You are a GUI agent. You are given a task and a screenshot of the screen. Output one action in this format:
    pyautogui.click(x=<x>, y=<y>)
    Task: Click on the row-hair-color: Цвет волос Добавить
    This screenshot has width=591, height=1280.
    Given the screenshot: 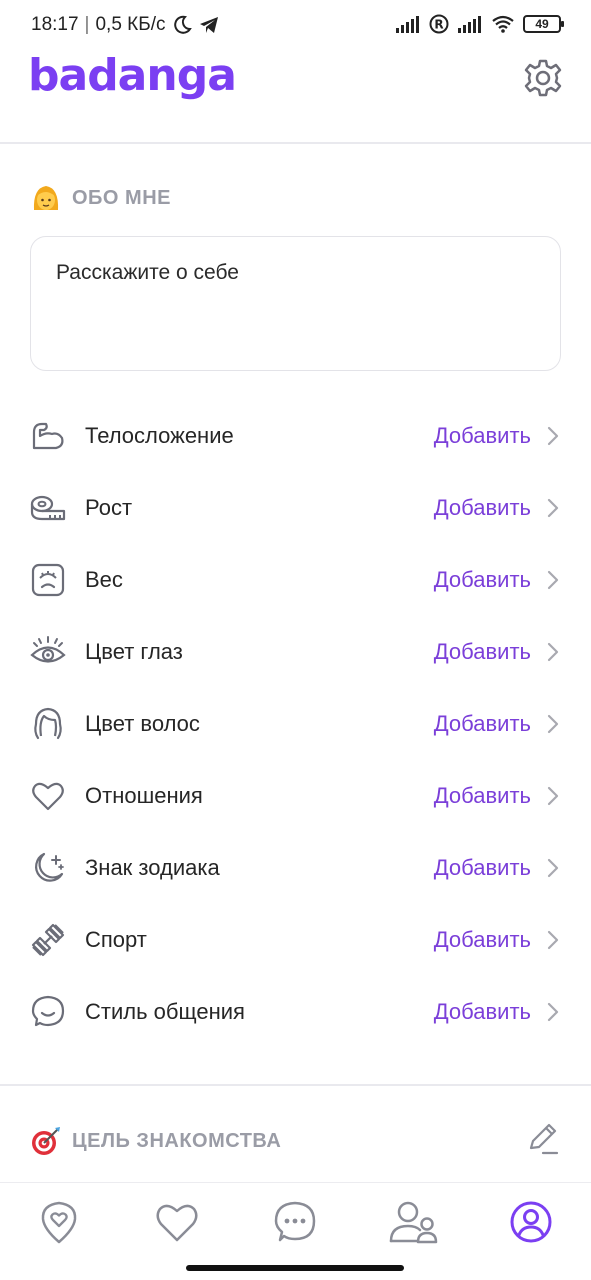 What is the action you would take?
    pyautogui.click(x=295, y=724)
    